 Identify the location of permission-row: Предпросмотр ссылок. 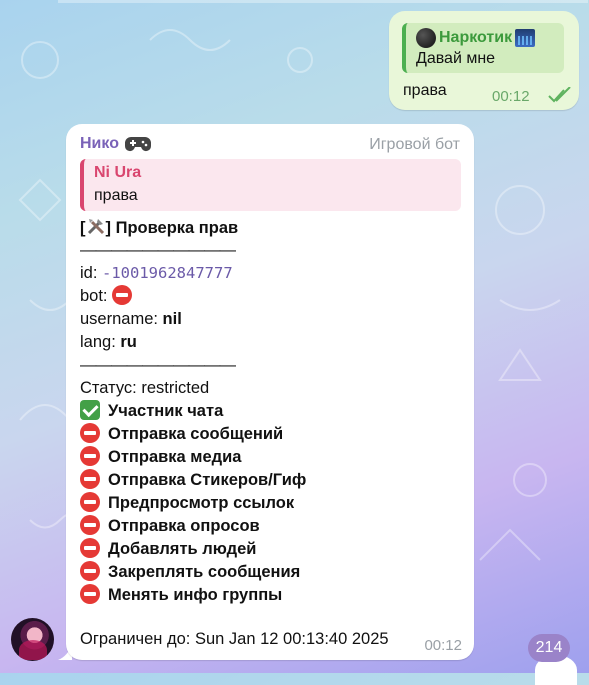
(270, 503).